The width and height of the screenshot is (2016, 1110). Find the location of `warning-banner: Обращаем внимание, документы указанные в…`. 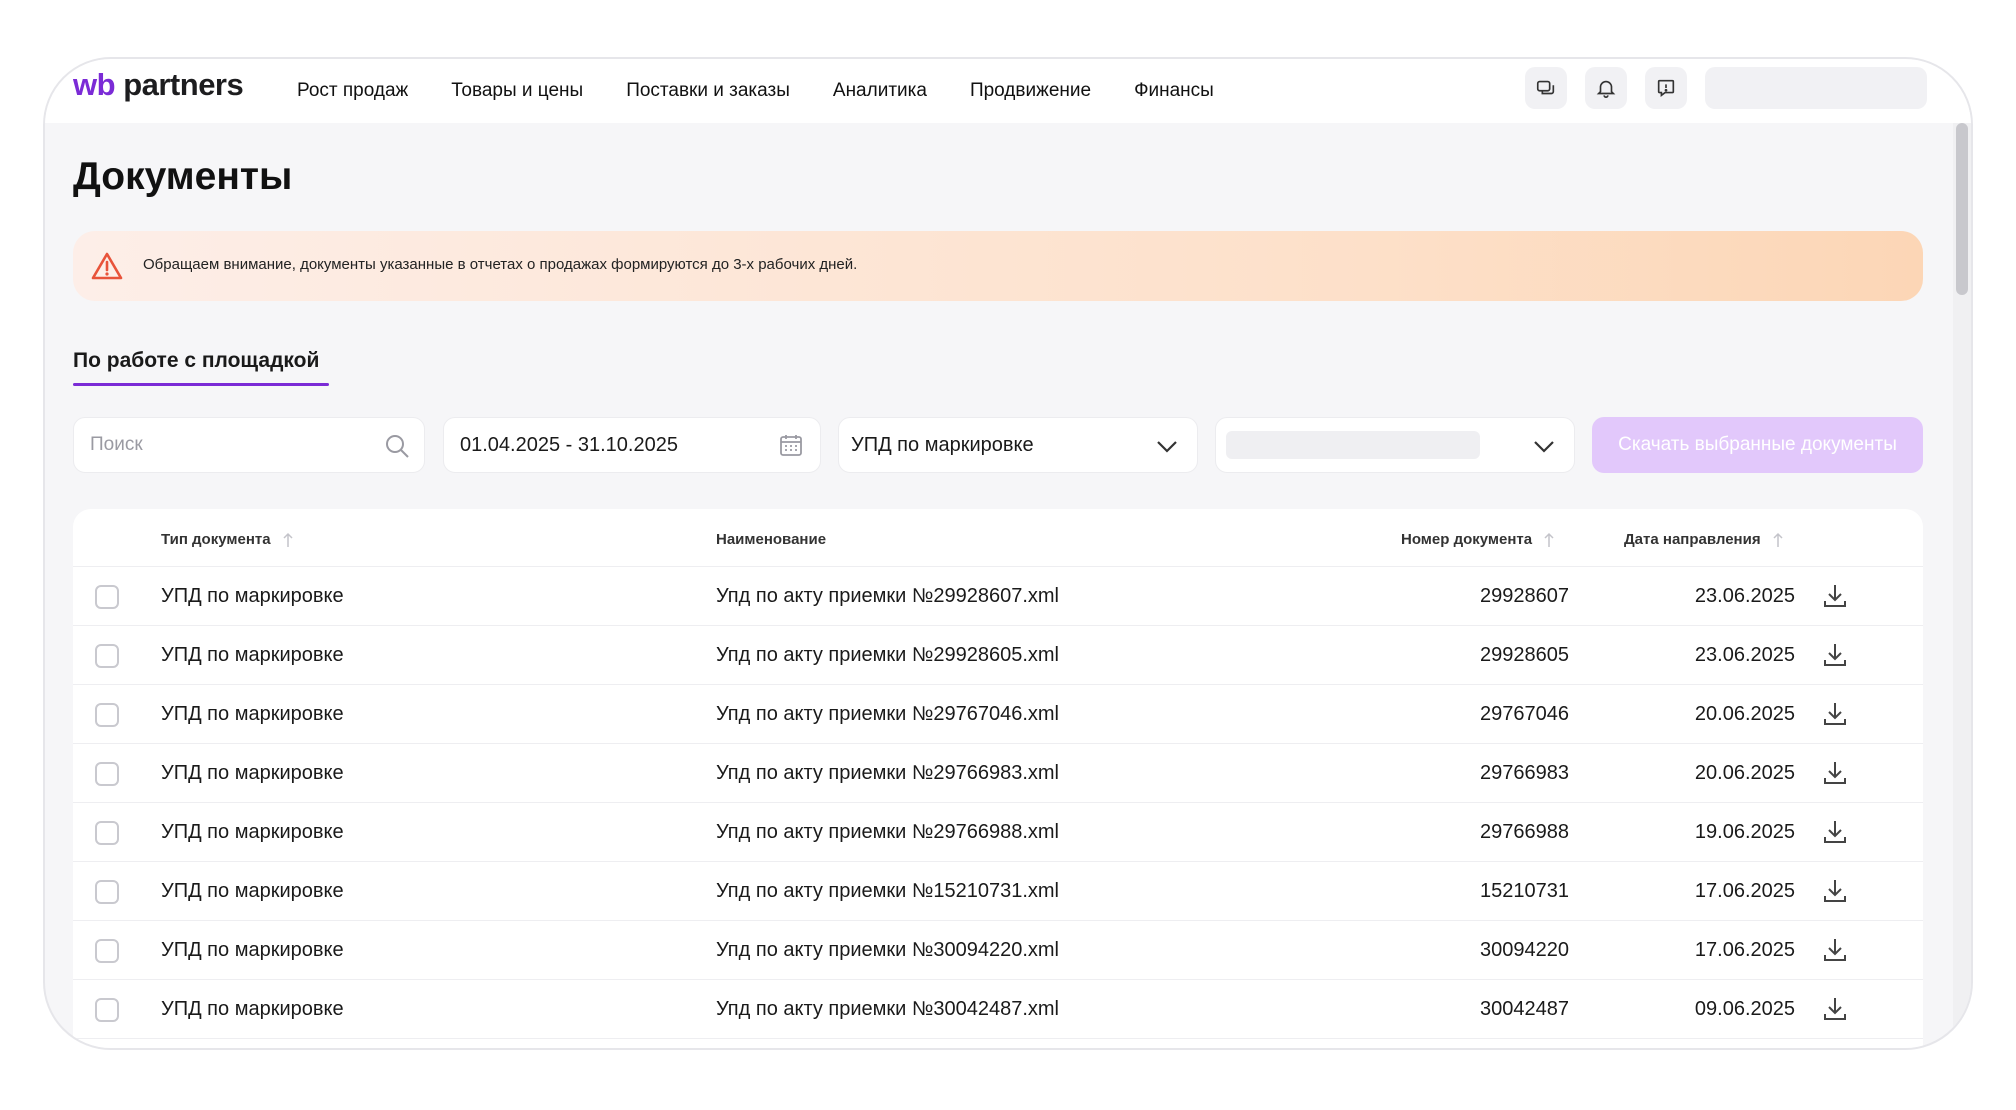

warning-banner: Обращаем внимание, документы указанные в… is located at coordinates (998, 266).